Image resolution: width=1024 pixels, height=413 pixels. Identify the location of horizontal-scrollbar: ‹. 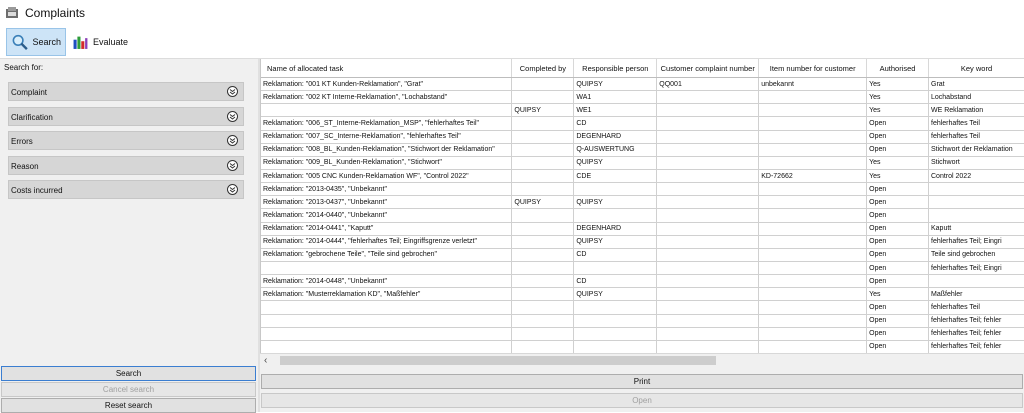
(642, 360).